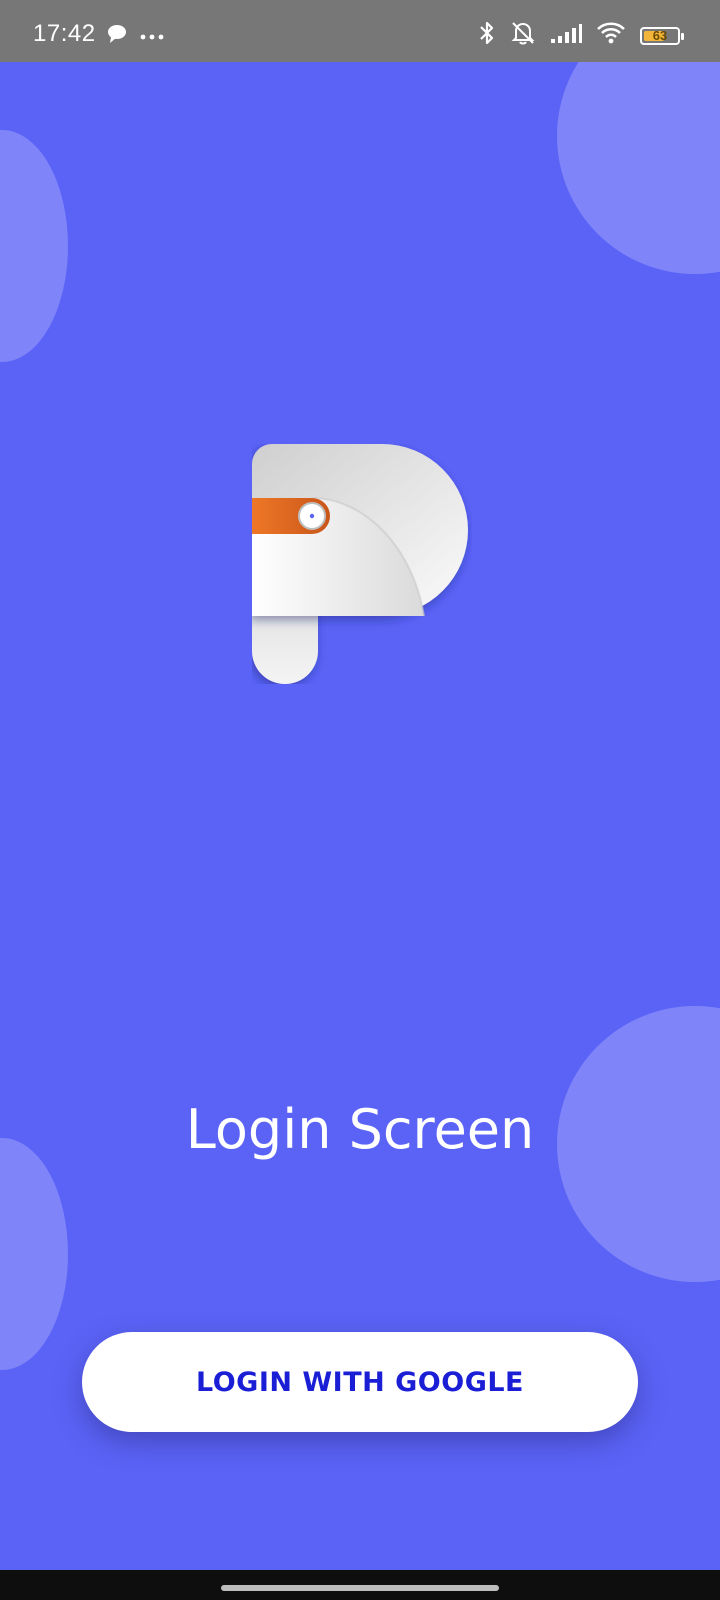  I want to click on signal-icon, so click(566, 35).